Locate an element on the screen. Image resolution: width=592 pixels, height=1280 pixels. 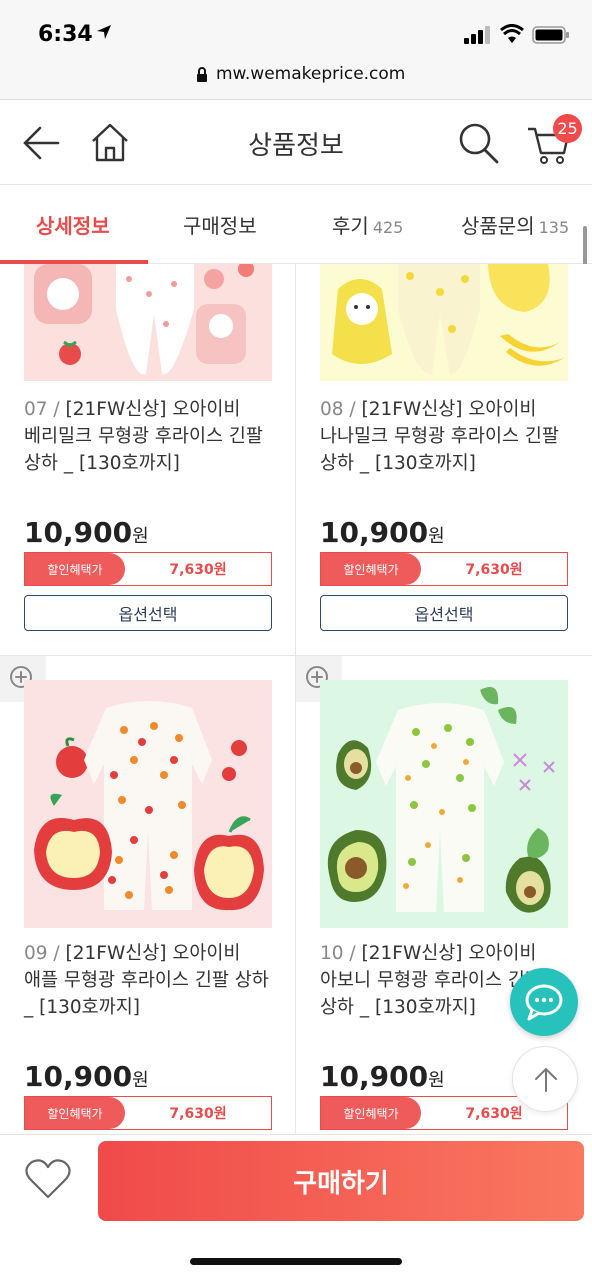
scroll-to-top-button is located at coordinates (545, 1079).